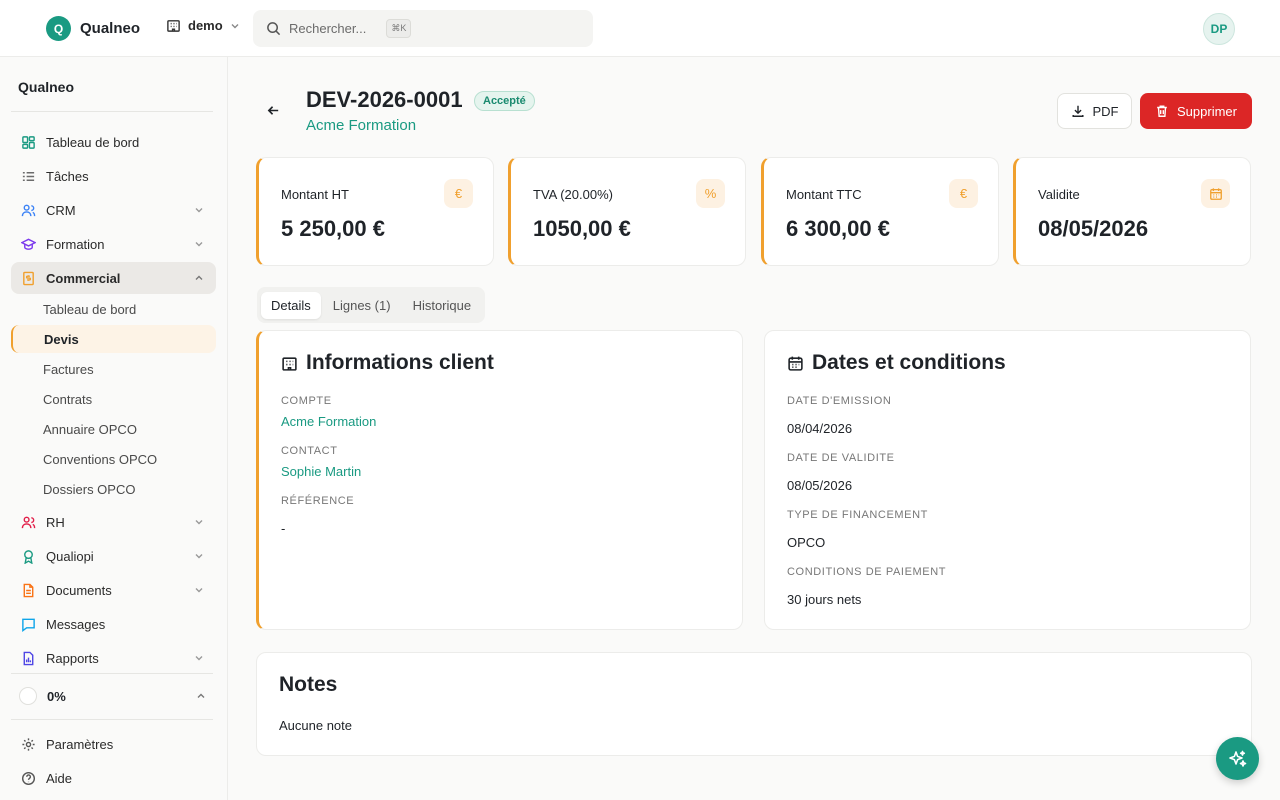 The image size is (1280, 800). I want to click on onboarding-progress: 0%, so click(113, 696).